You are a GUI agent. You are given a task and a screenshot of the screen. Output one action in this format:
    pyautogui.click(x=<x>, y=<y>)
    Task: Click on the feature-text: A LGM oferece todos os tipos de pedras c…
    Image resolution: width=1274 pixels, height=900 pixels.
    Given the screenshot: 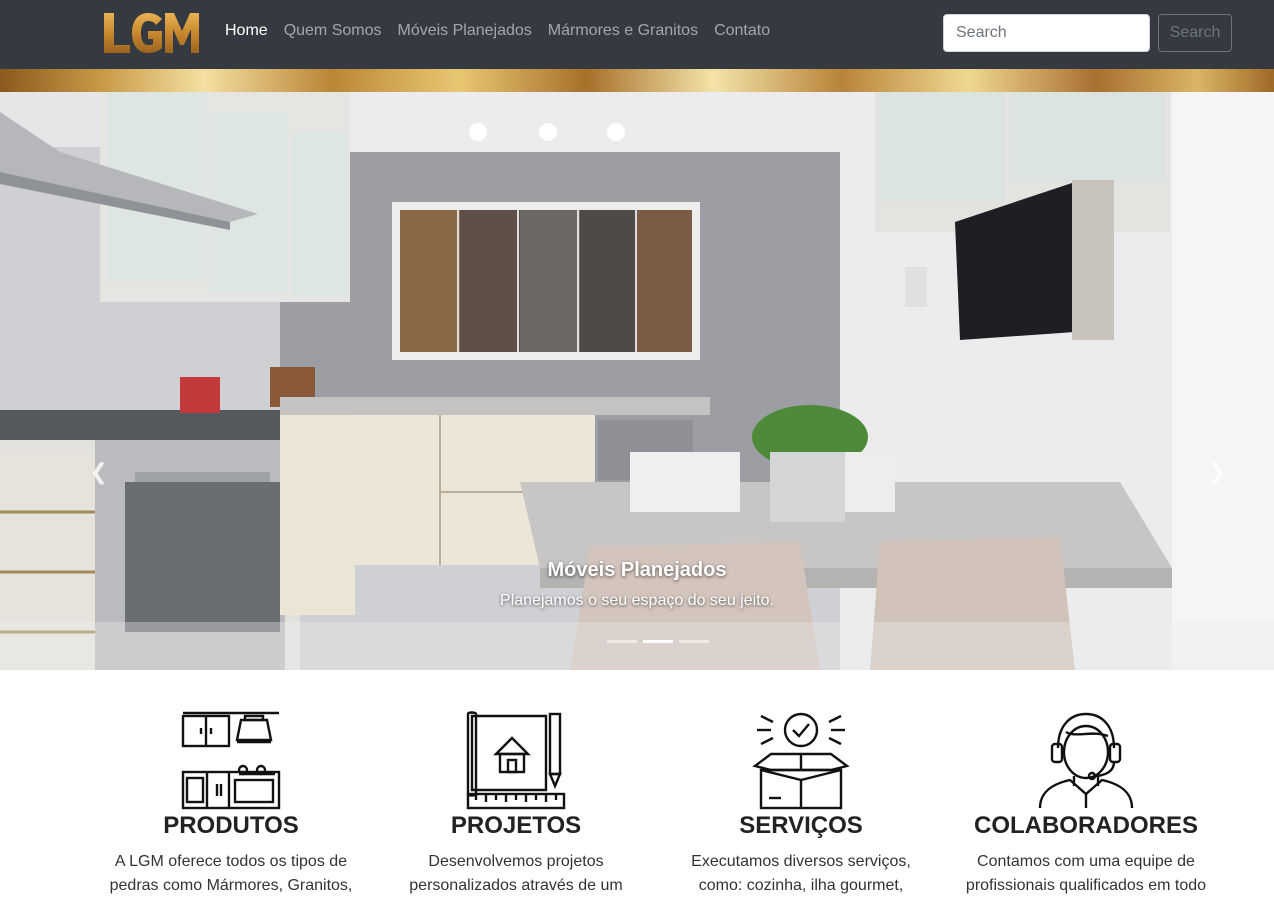 What is the action you would take?
    pyautogui.click(x=231, y=874)
    